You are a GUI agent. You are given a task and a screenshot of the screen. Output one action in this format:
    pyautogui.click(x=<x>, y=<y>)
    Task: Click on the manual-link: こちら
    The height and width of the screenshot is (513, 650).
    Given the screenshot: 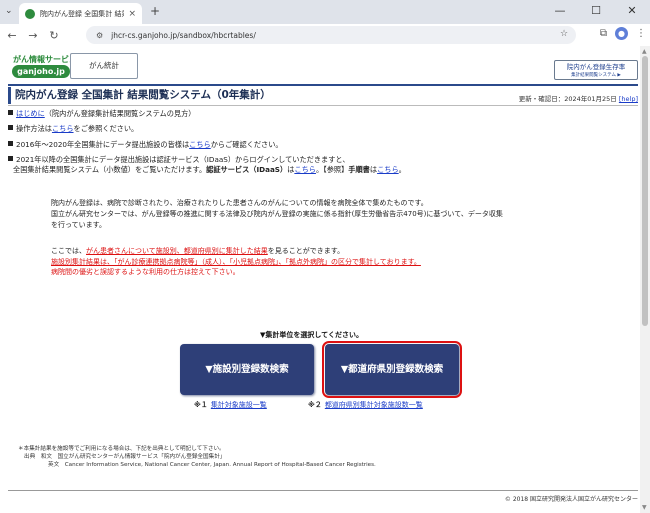 What is the action you would take?
    pyautogui.click(x=388, y=169)
    